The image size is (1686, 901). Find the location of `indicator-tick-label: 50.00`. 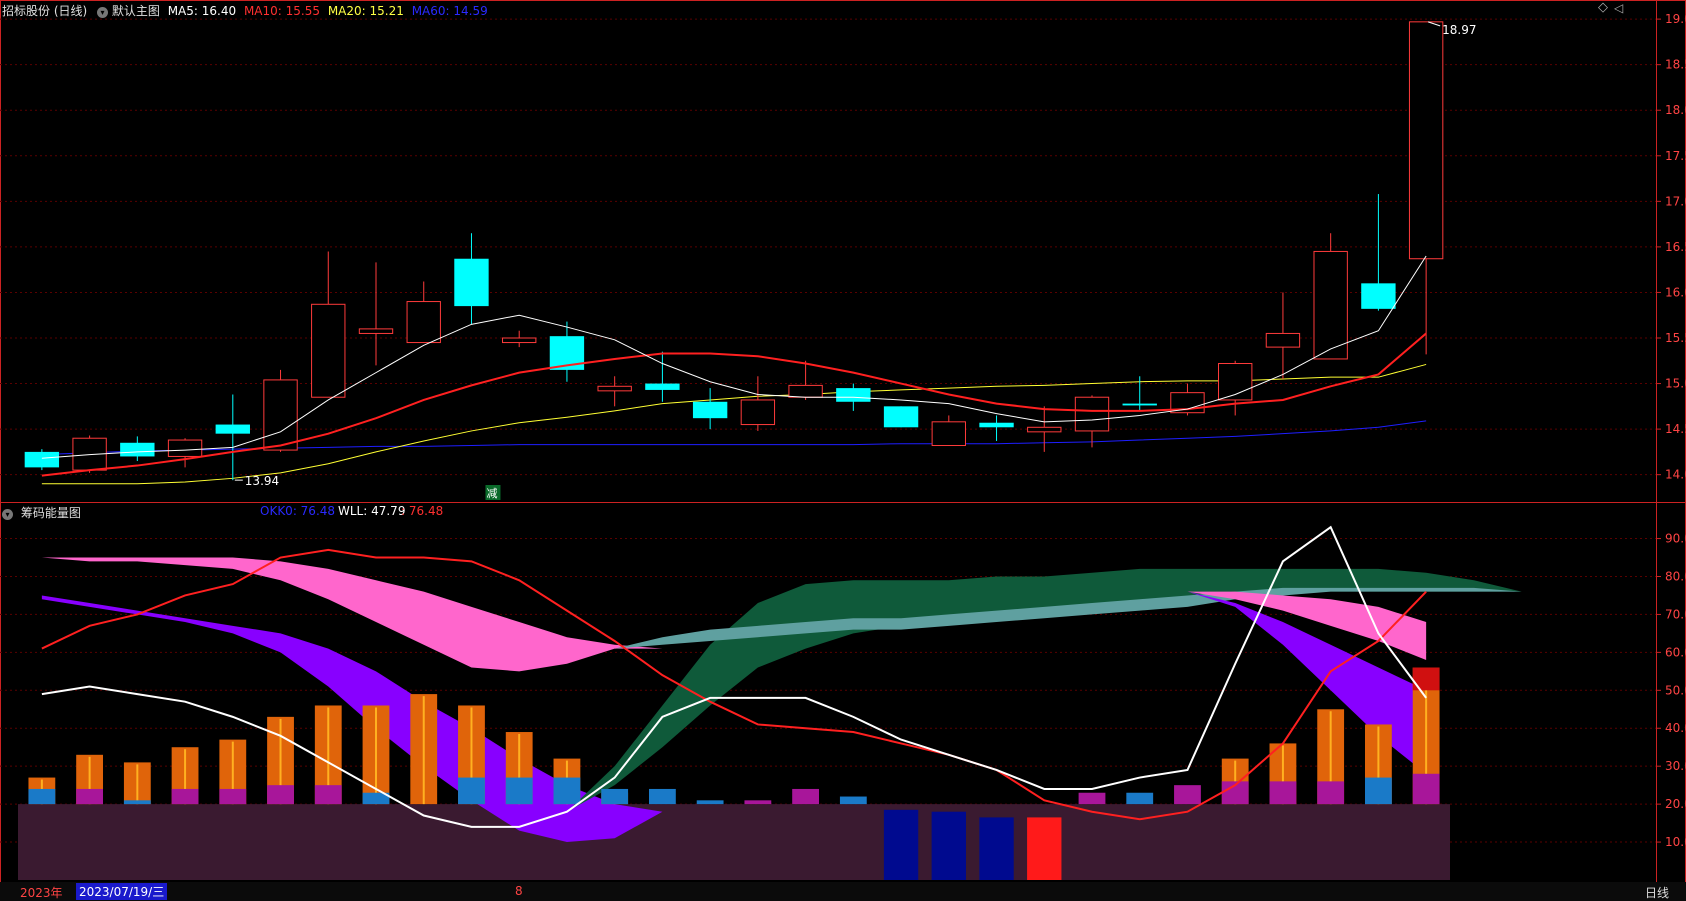

indicator-tick-label: 50.00 is located at coordinates (1675, 690).